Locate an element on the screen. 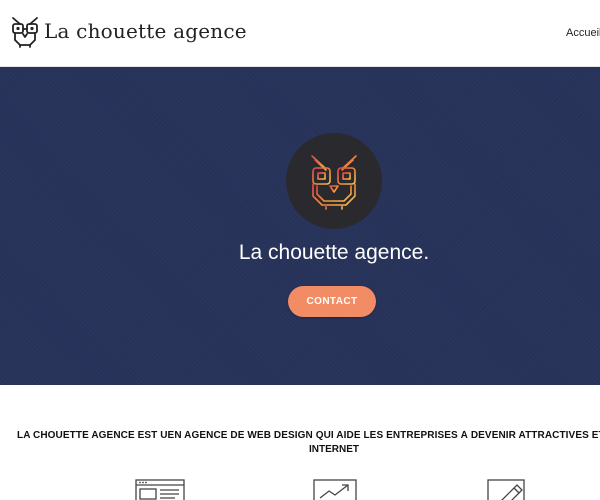 The height and width of the screenshot is (500, 600). brand-link: La chouette agence is located at coordinates (128, 31).